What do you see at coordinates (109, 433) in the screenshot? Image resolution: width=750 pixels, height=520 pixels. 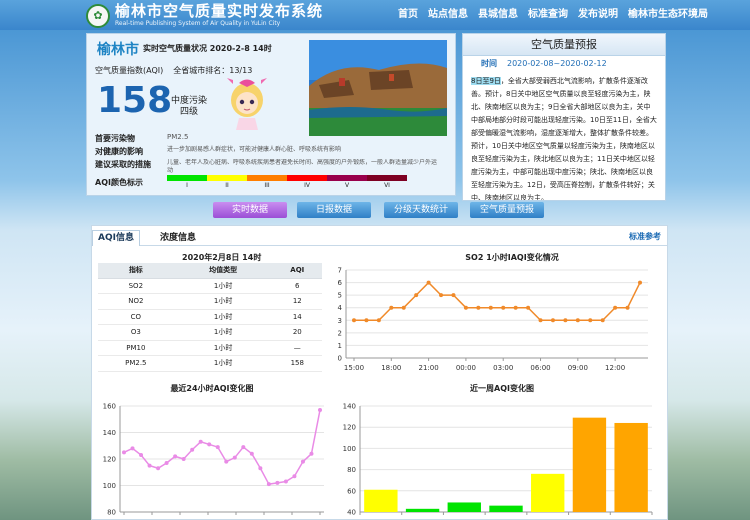 I see `y-tick-label: 140` at bounding box center [109, 433].